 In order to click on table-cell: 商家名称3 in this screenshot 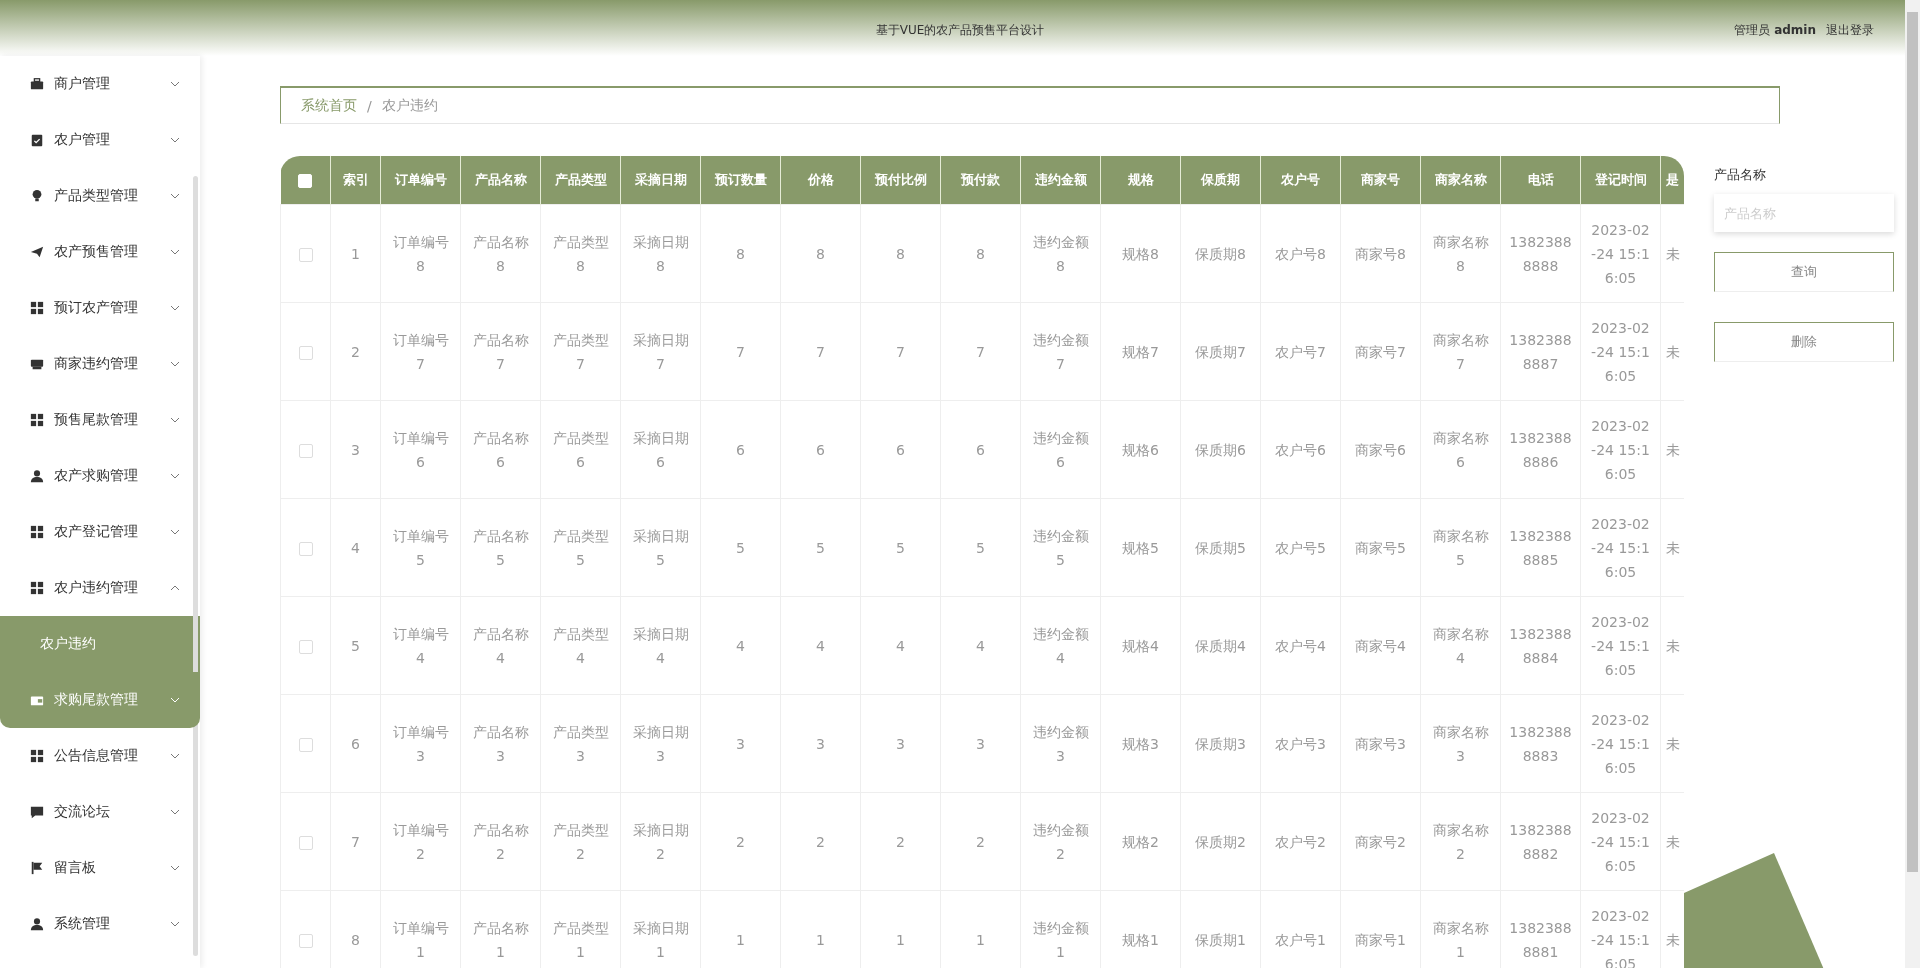, I will do `click(1460, 743)`.